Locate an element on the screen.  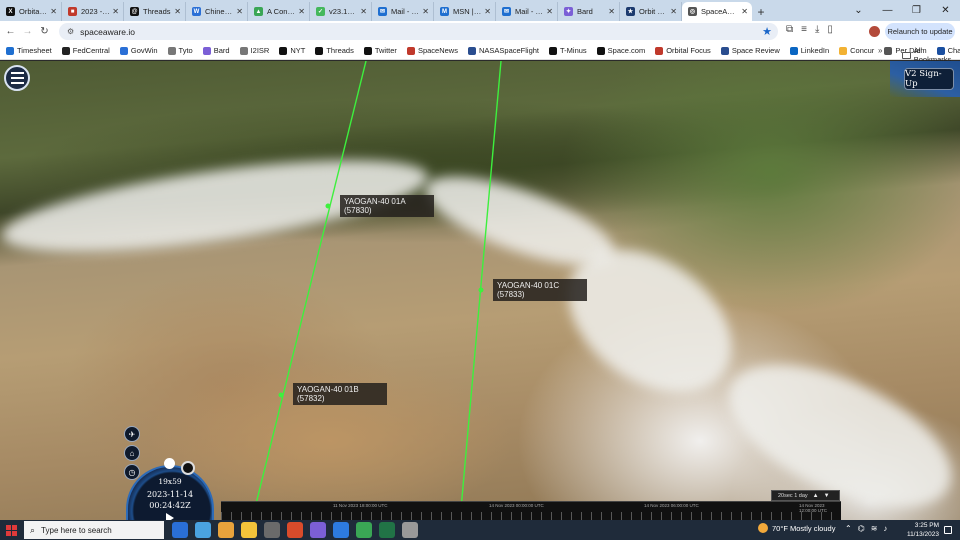
bookmark-star-icon: ★ is located at coordinates (767, 31).